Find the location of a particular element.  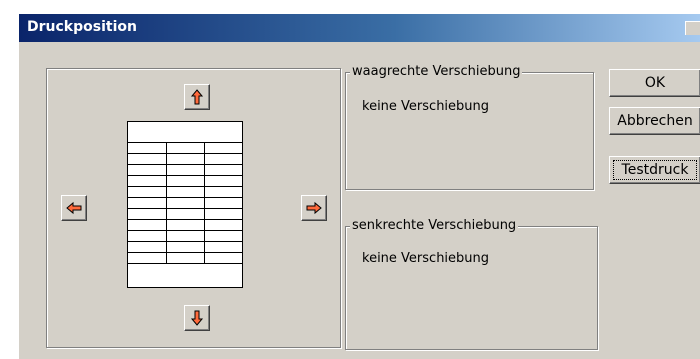

window-title: Druckposition is located at coordinates (82, 27).